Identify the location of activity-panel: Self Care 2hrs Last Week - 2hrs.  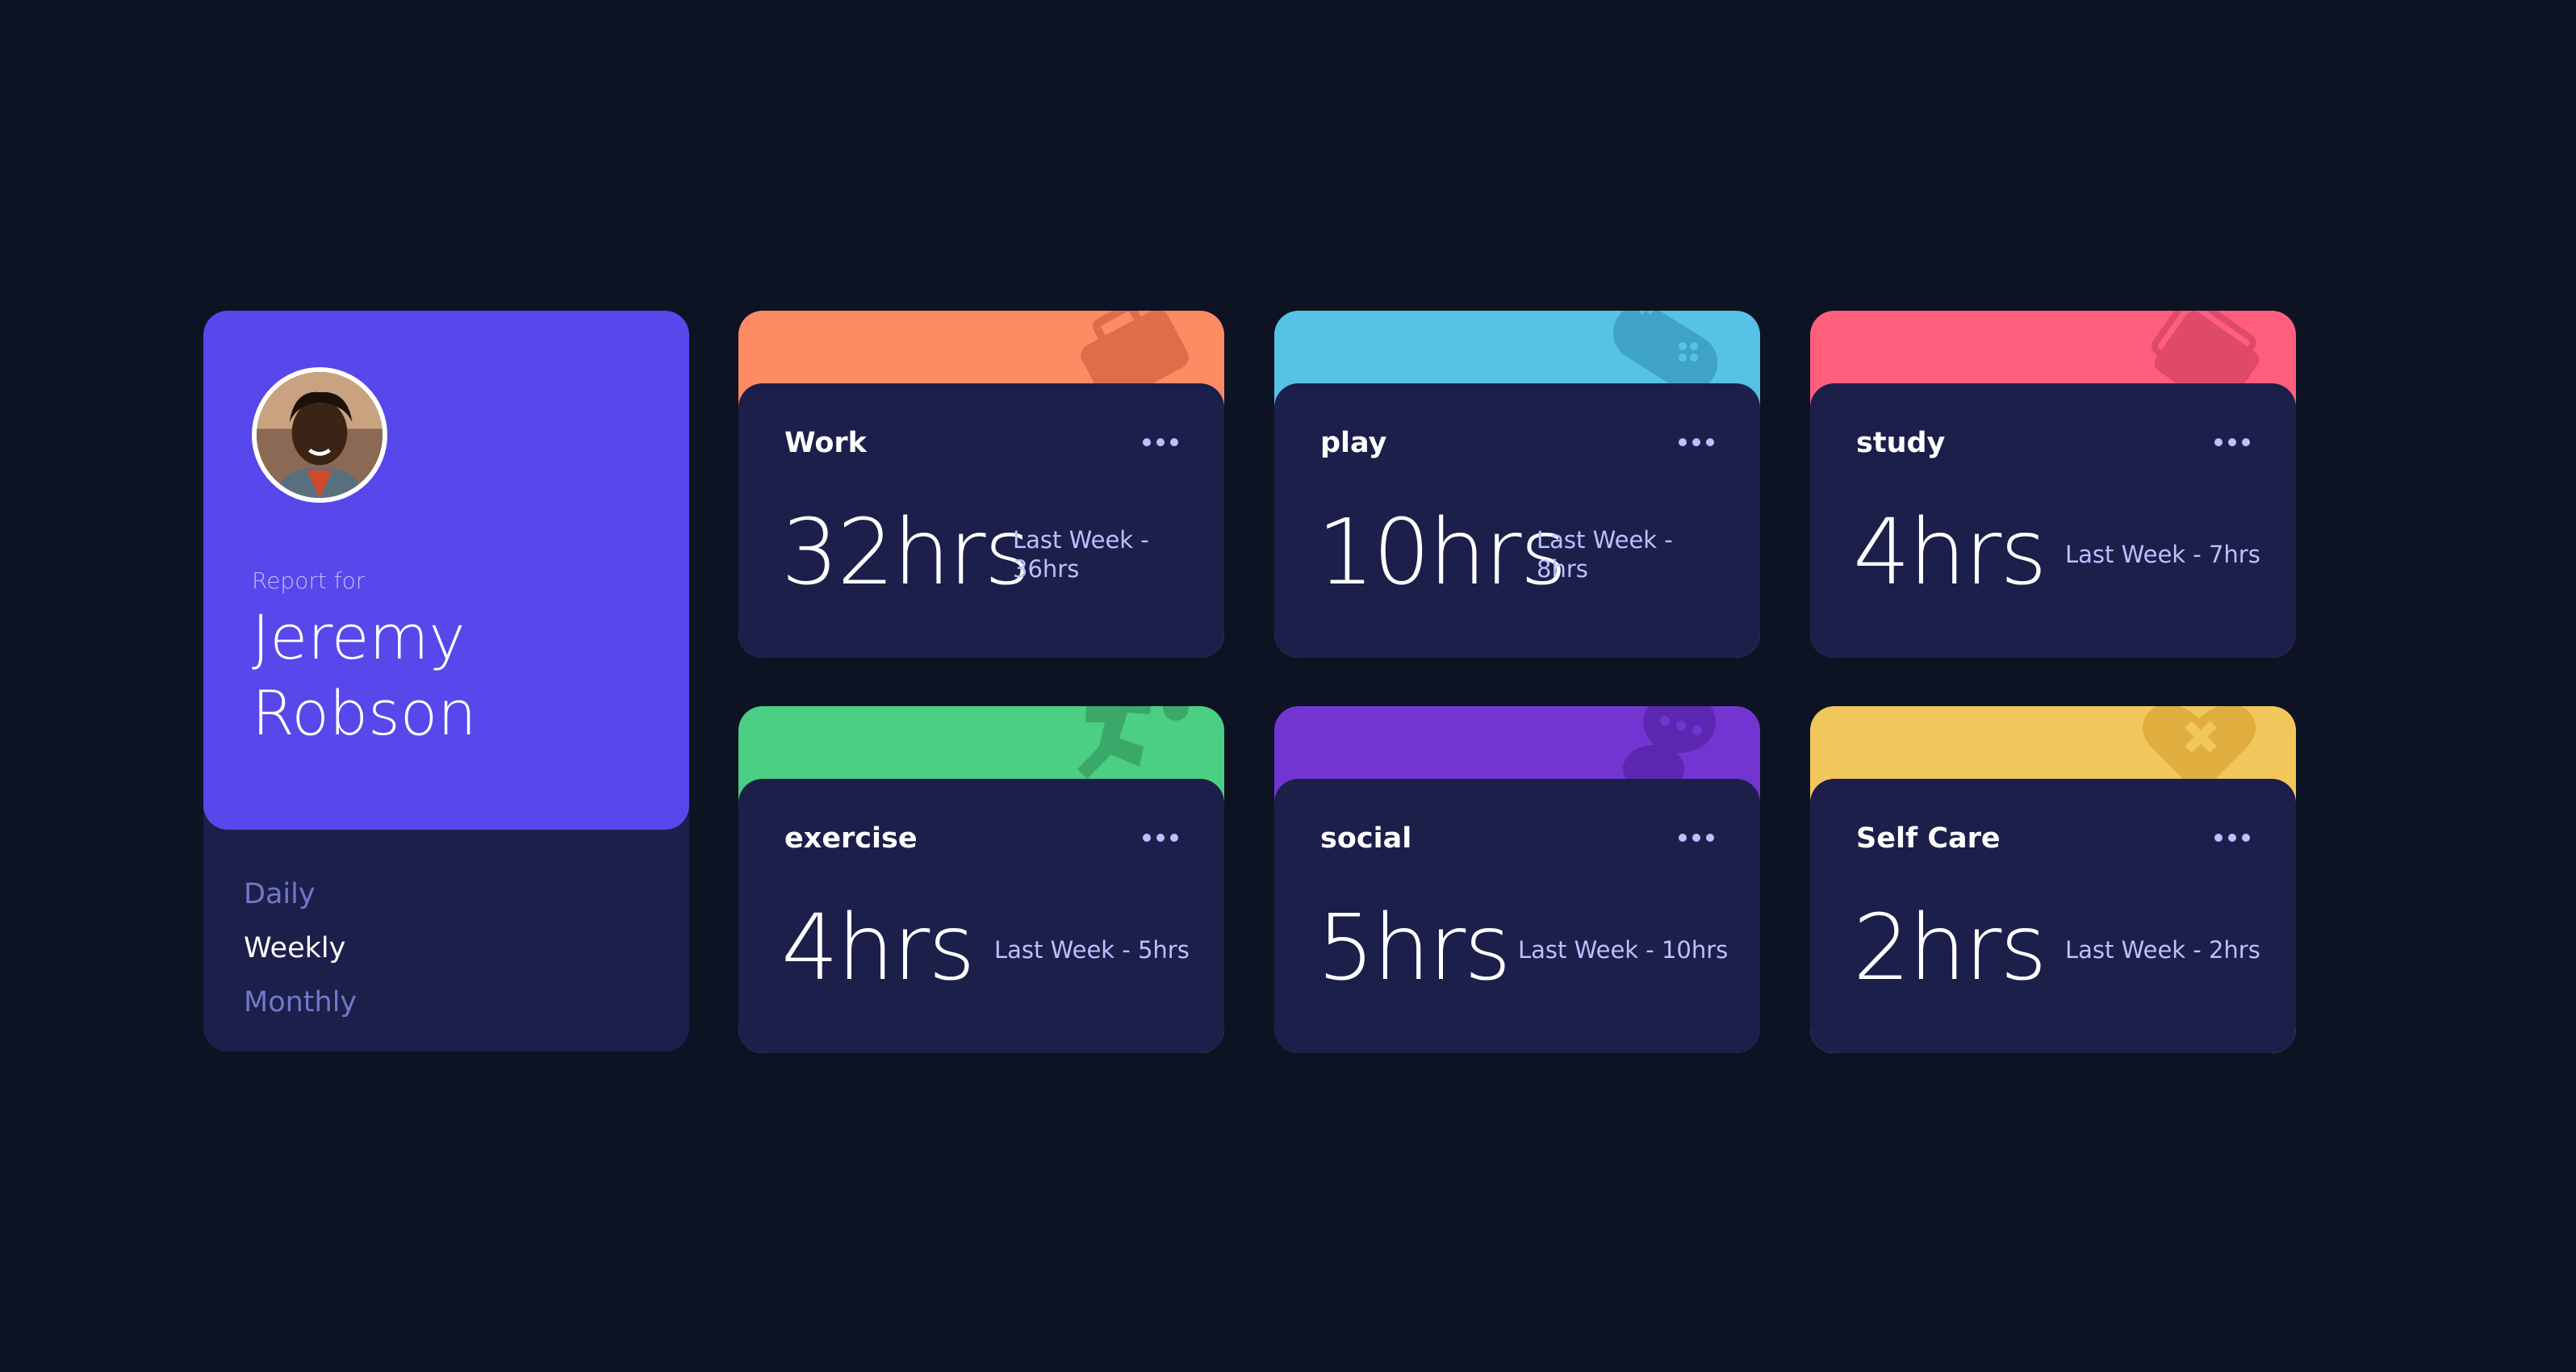
(2053, 916).